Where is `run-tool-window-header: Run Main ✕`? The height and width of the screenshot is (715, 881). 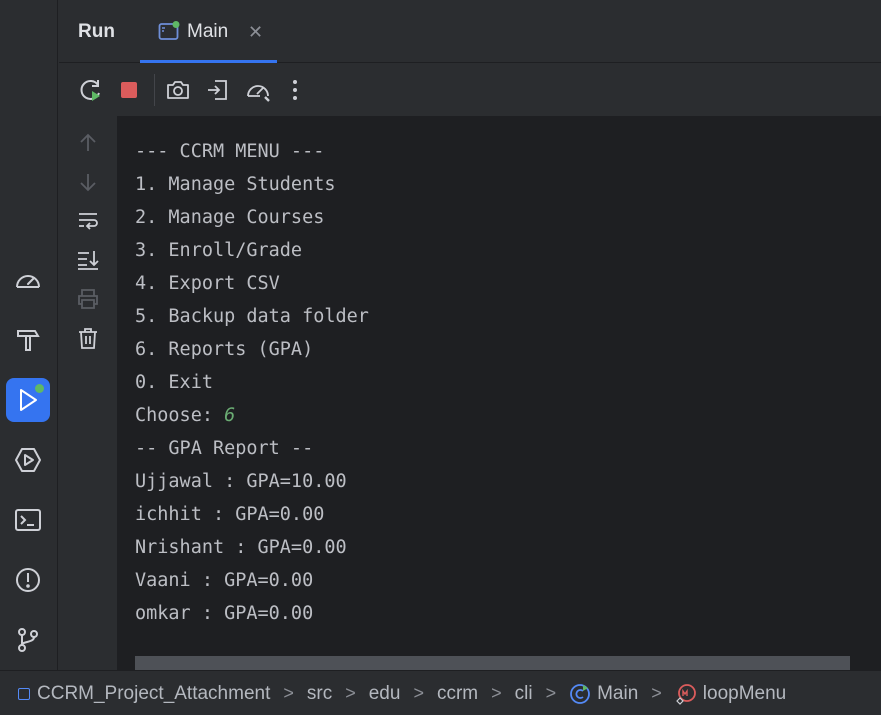 run-tool-window-header: Run Main ✕ is located at coordinates (470, 31).